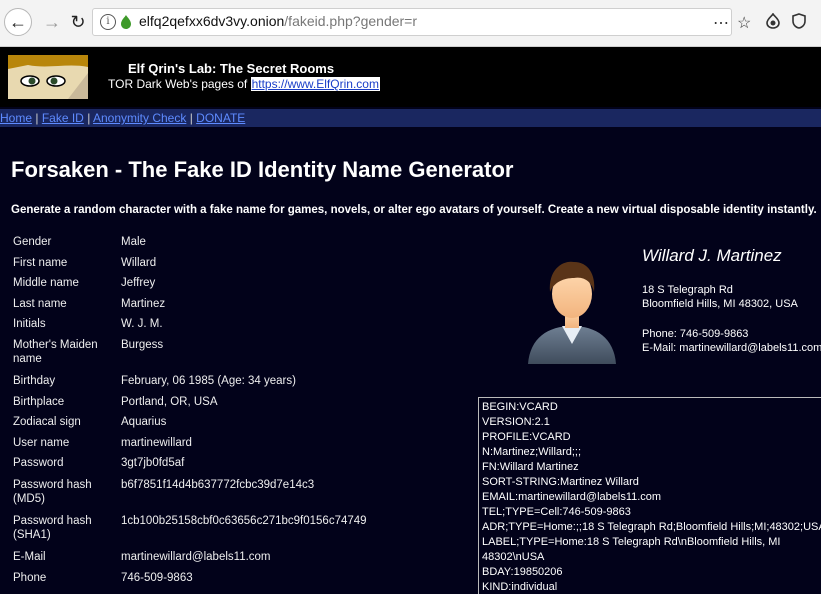 The height and width of the screenshot is (594, 821). Describe the element at coordinates (208, 381) in the screenshot. I see `row-value: February, 06 1985 (Age: 34 years)` at that location.